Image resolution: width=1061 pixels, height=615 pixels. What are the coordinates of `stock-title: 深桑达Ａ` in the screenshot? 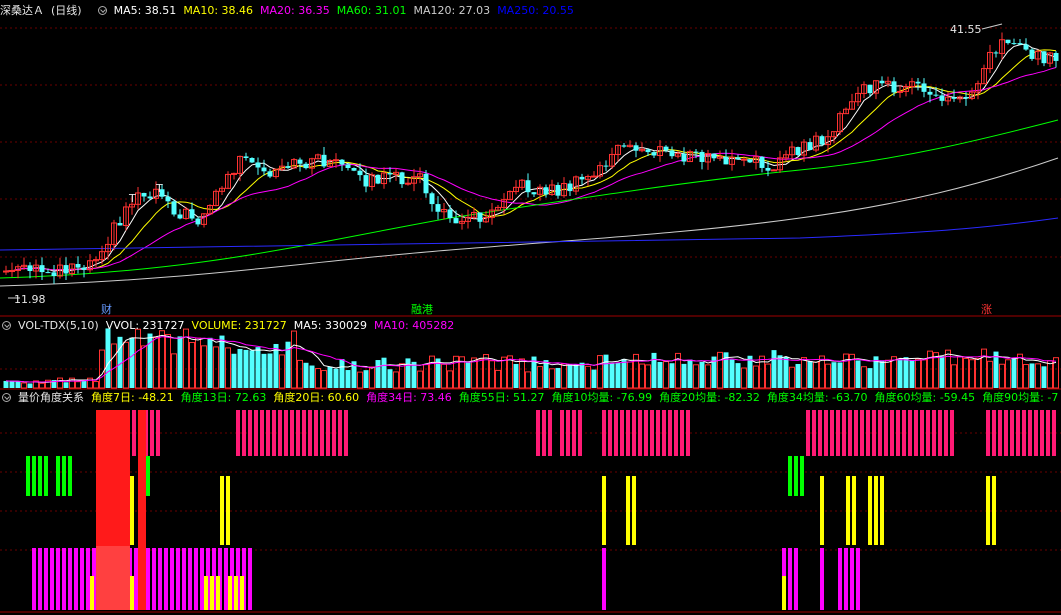 It's located at (22, 10).